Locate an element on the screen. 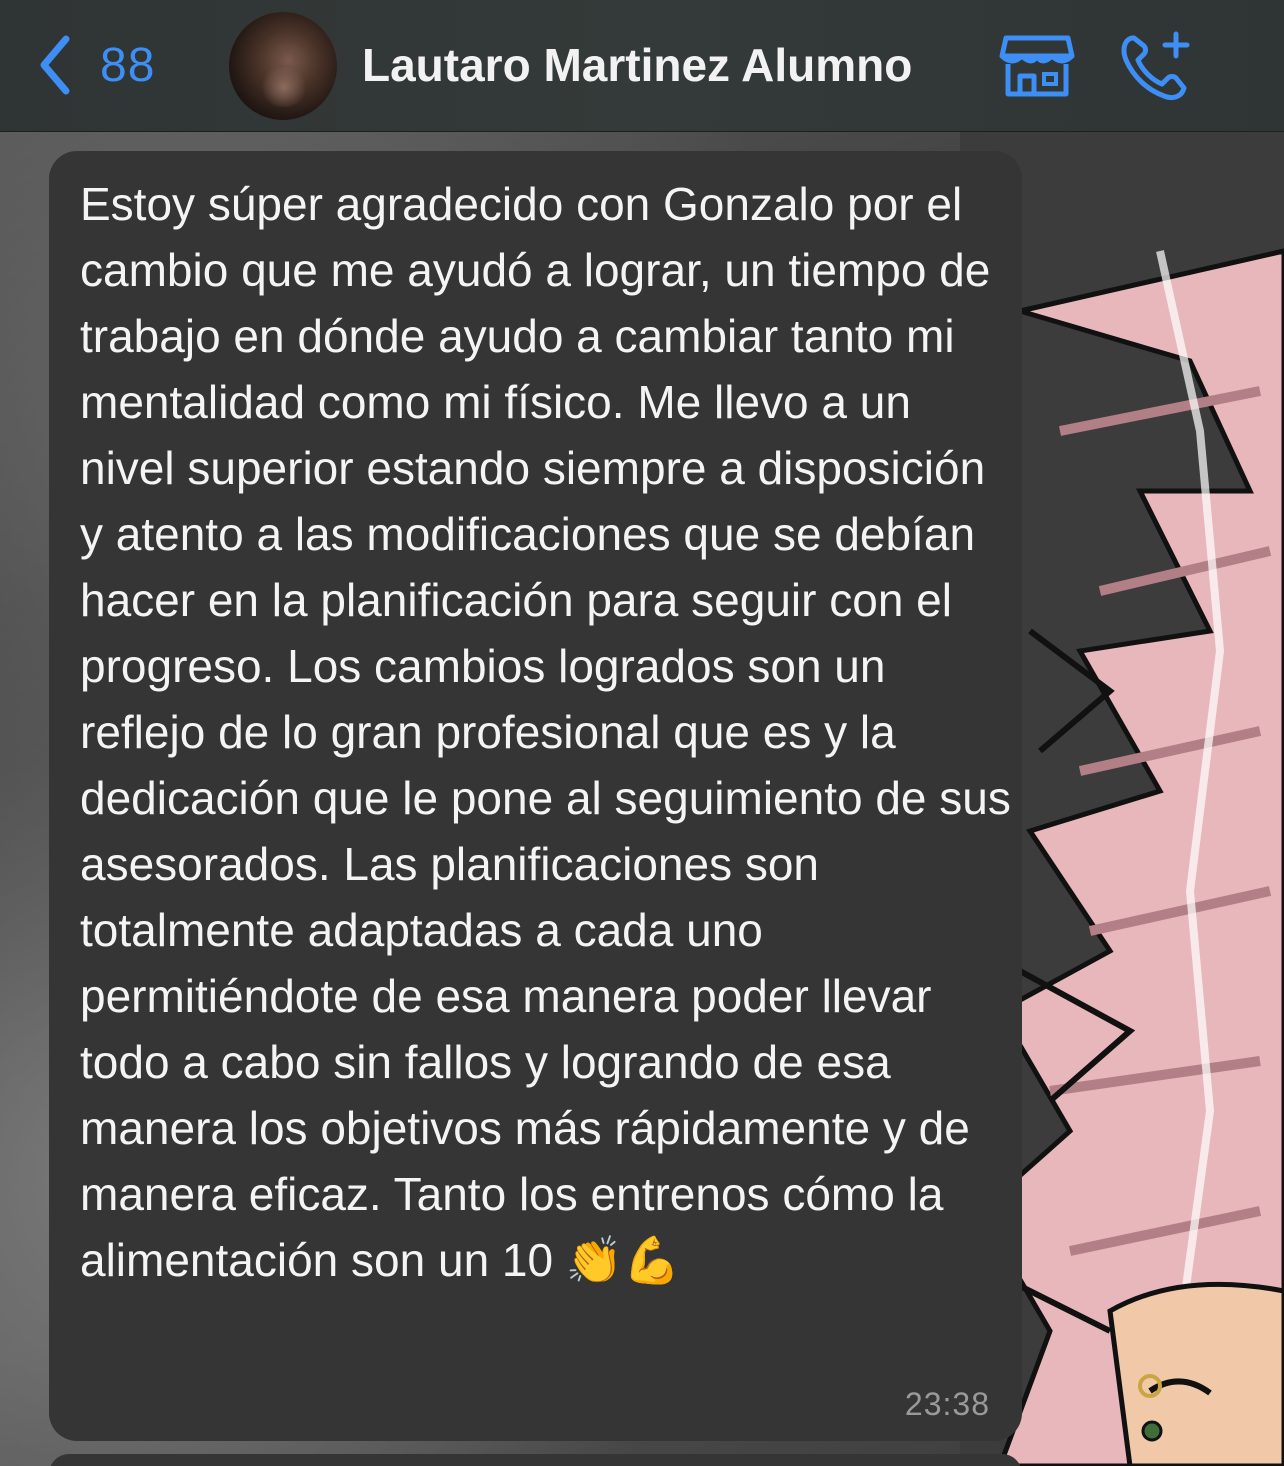 This screenshot has height=1466, width=1284. contact-name: Lautaro Martinez Alumno is located at coordinates (637, 65).